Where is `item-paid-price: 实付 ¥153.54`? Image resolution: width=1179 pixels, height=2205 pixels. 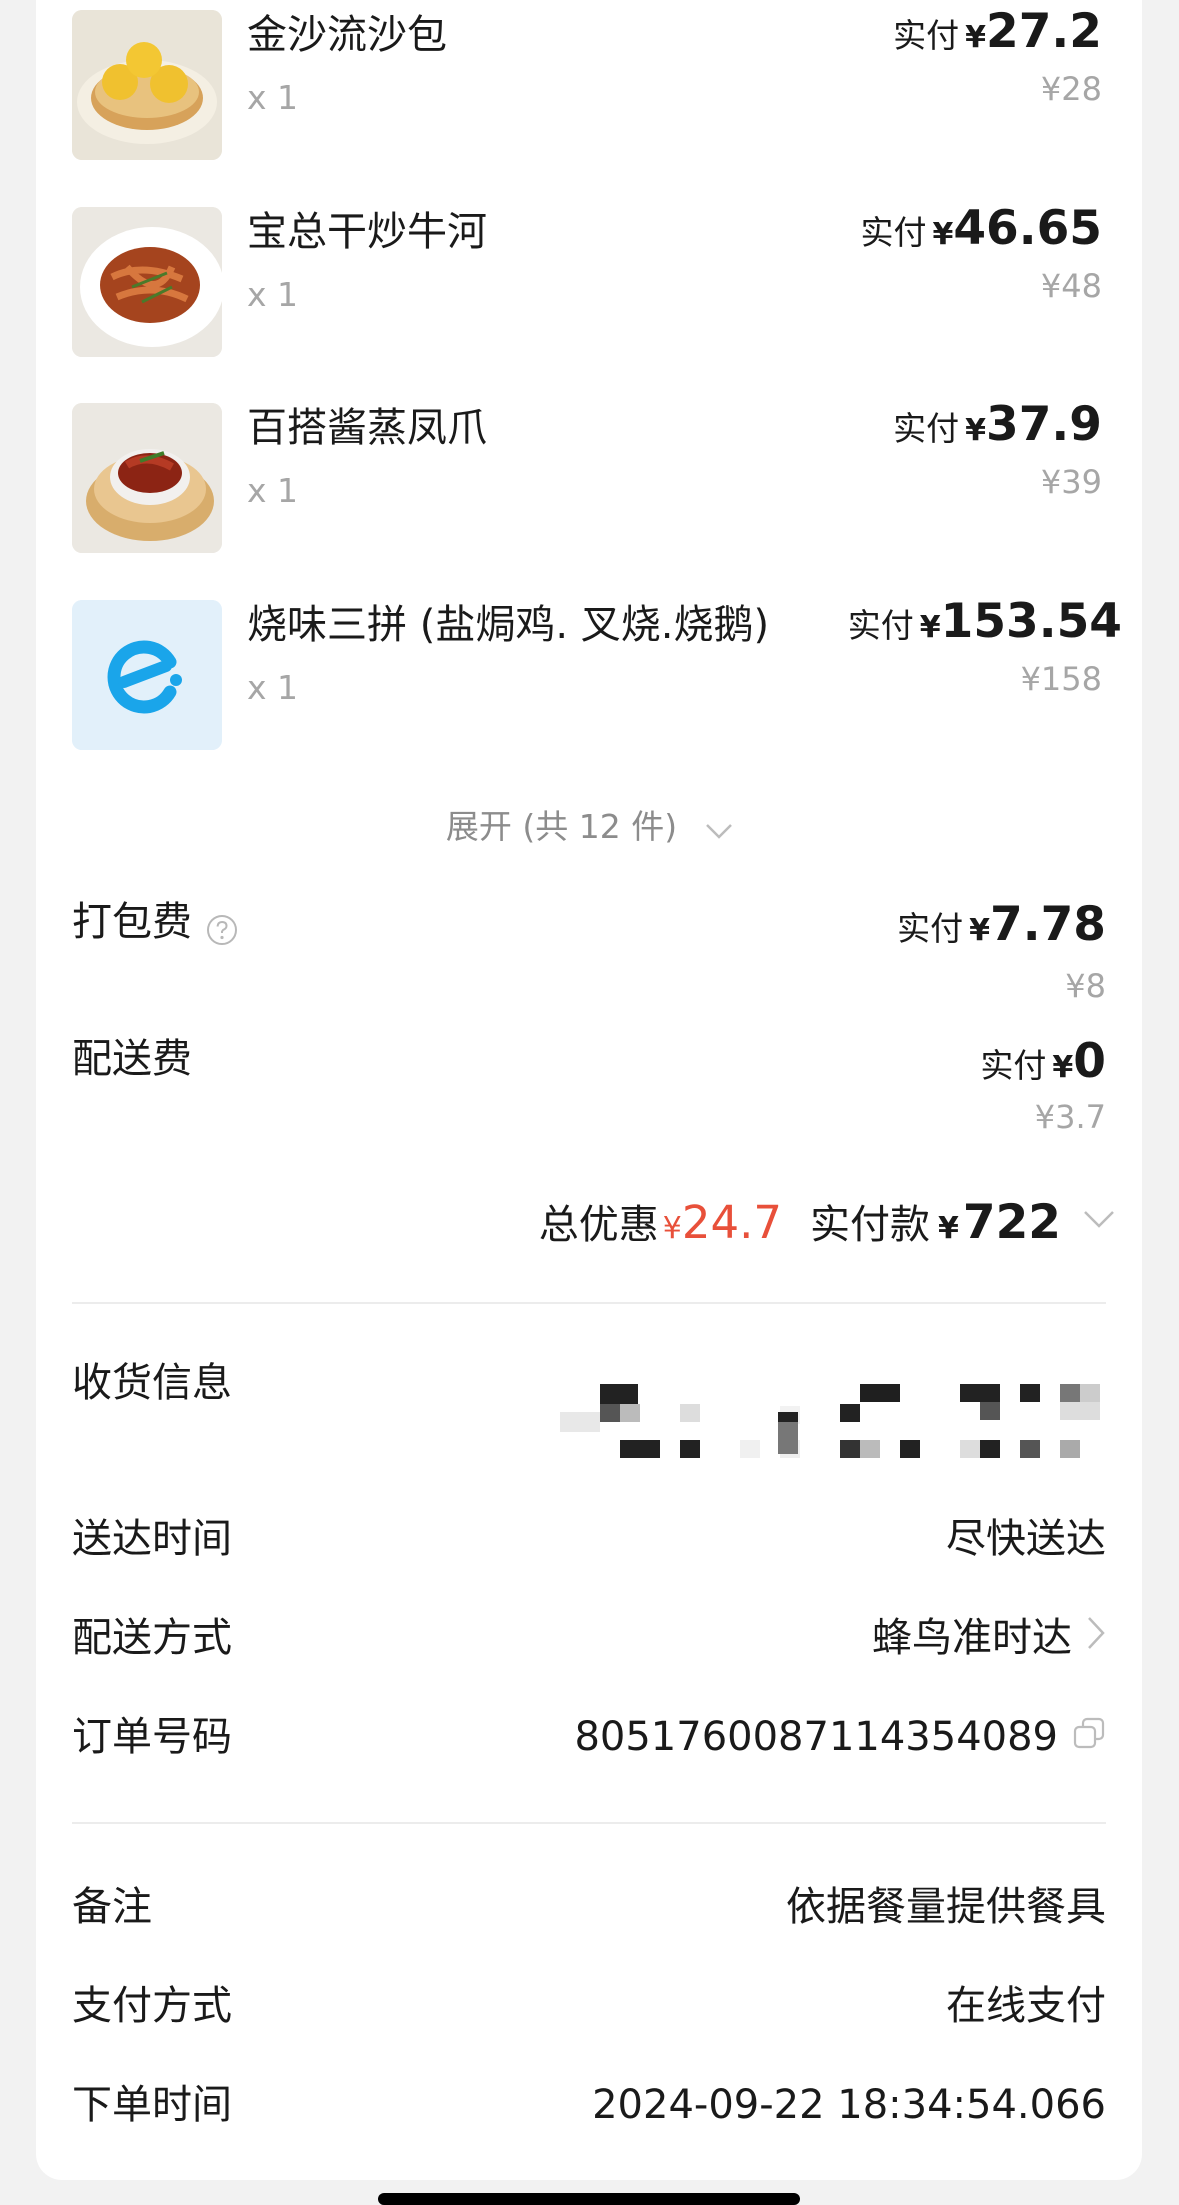
item-paid-price: 实付 ¥153.54 is located at coordinates (985, 621).